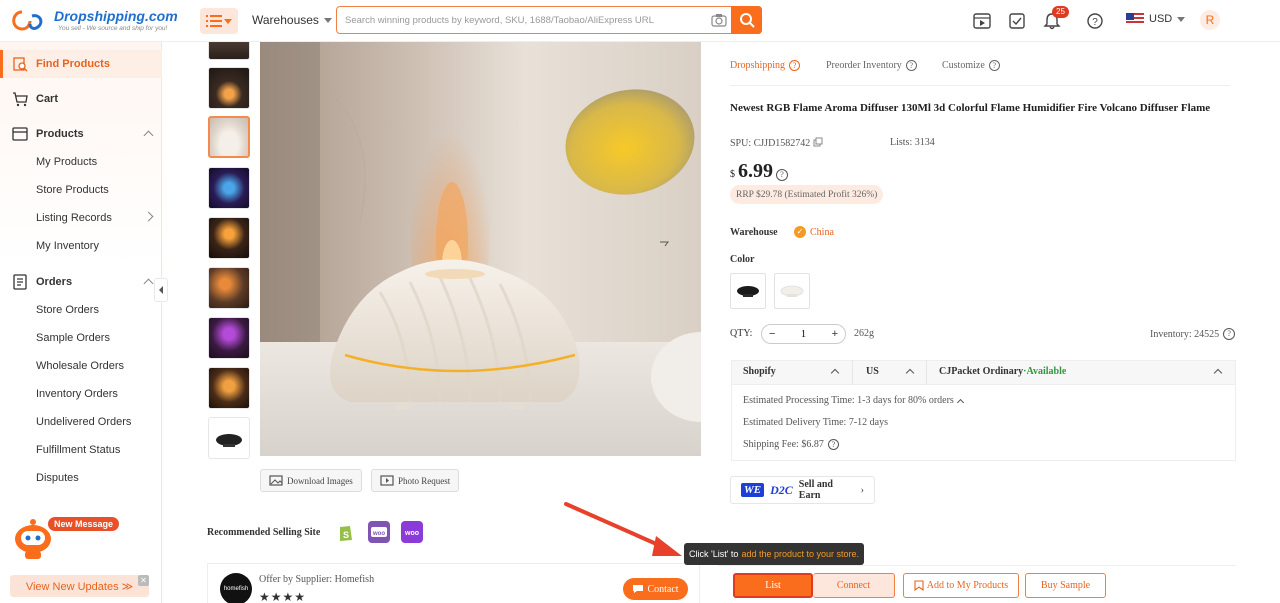 The width and height of the screenshot is (1280, 603). What do you see at coordinates (1017, 21) in the screenshot?
I see `task-check-icon` at bounding box center [1017, 21].